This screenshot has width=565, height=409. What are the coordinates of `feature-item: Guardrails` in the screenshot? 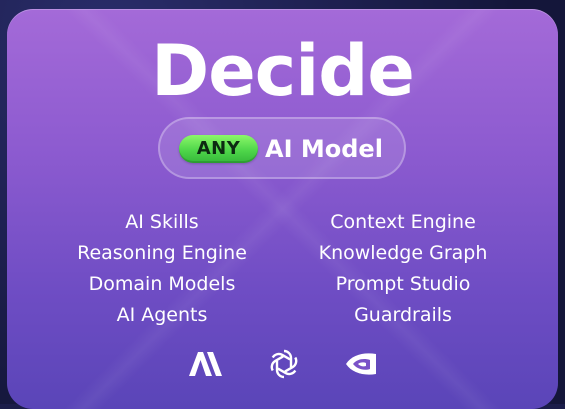 It's located at (403, 315).